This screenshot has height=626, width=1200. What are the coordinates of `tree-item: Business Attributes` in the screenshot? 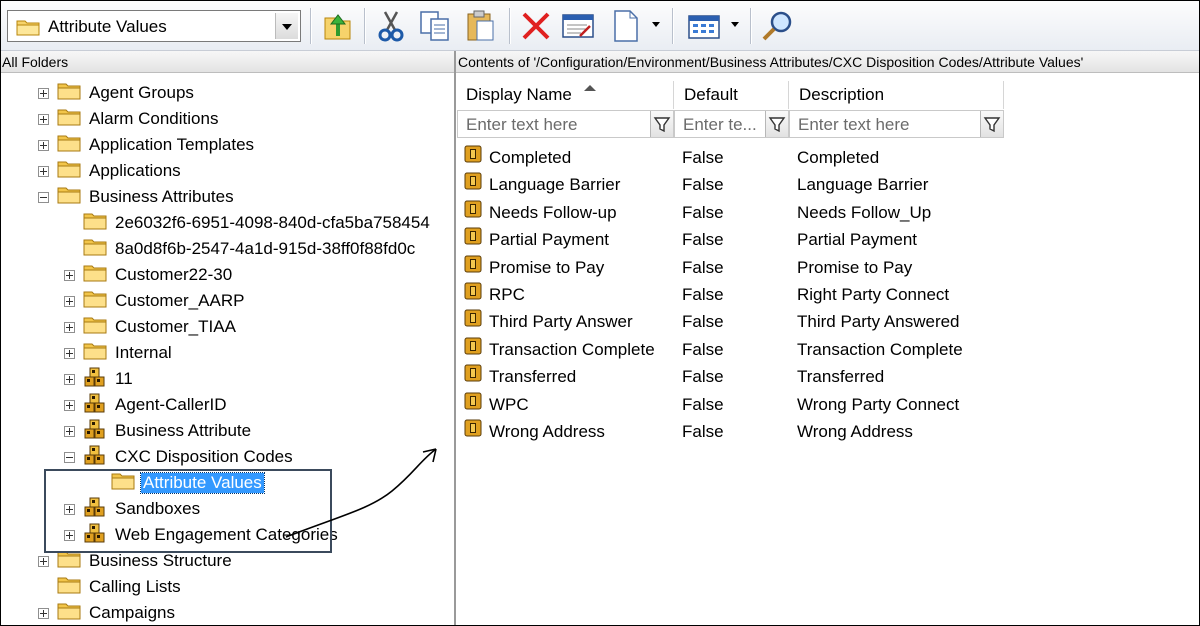 It's located at (137, 197).